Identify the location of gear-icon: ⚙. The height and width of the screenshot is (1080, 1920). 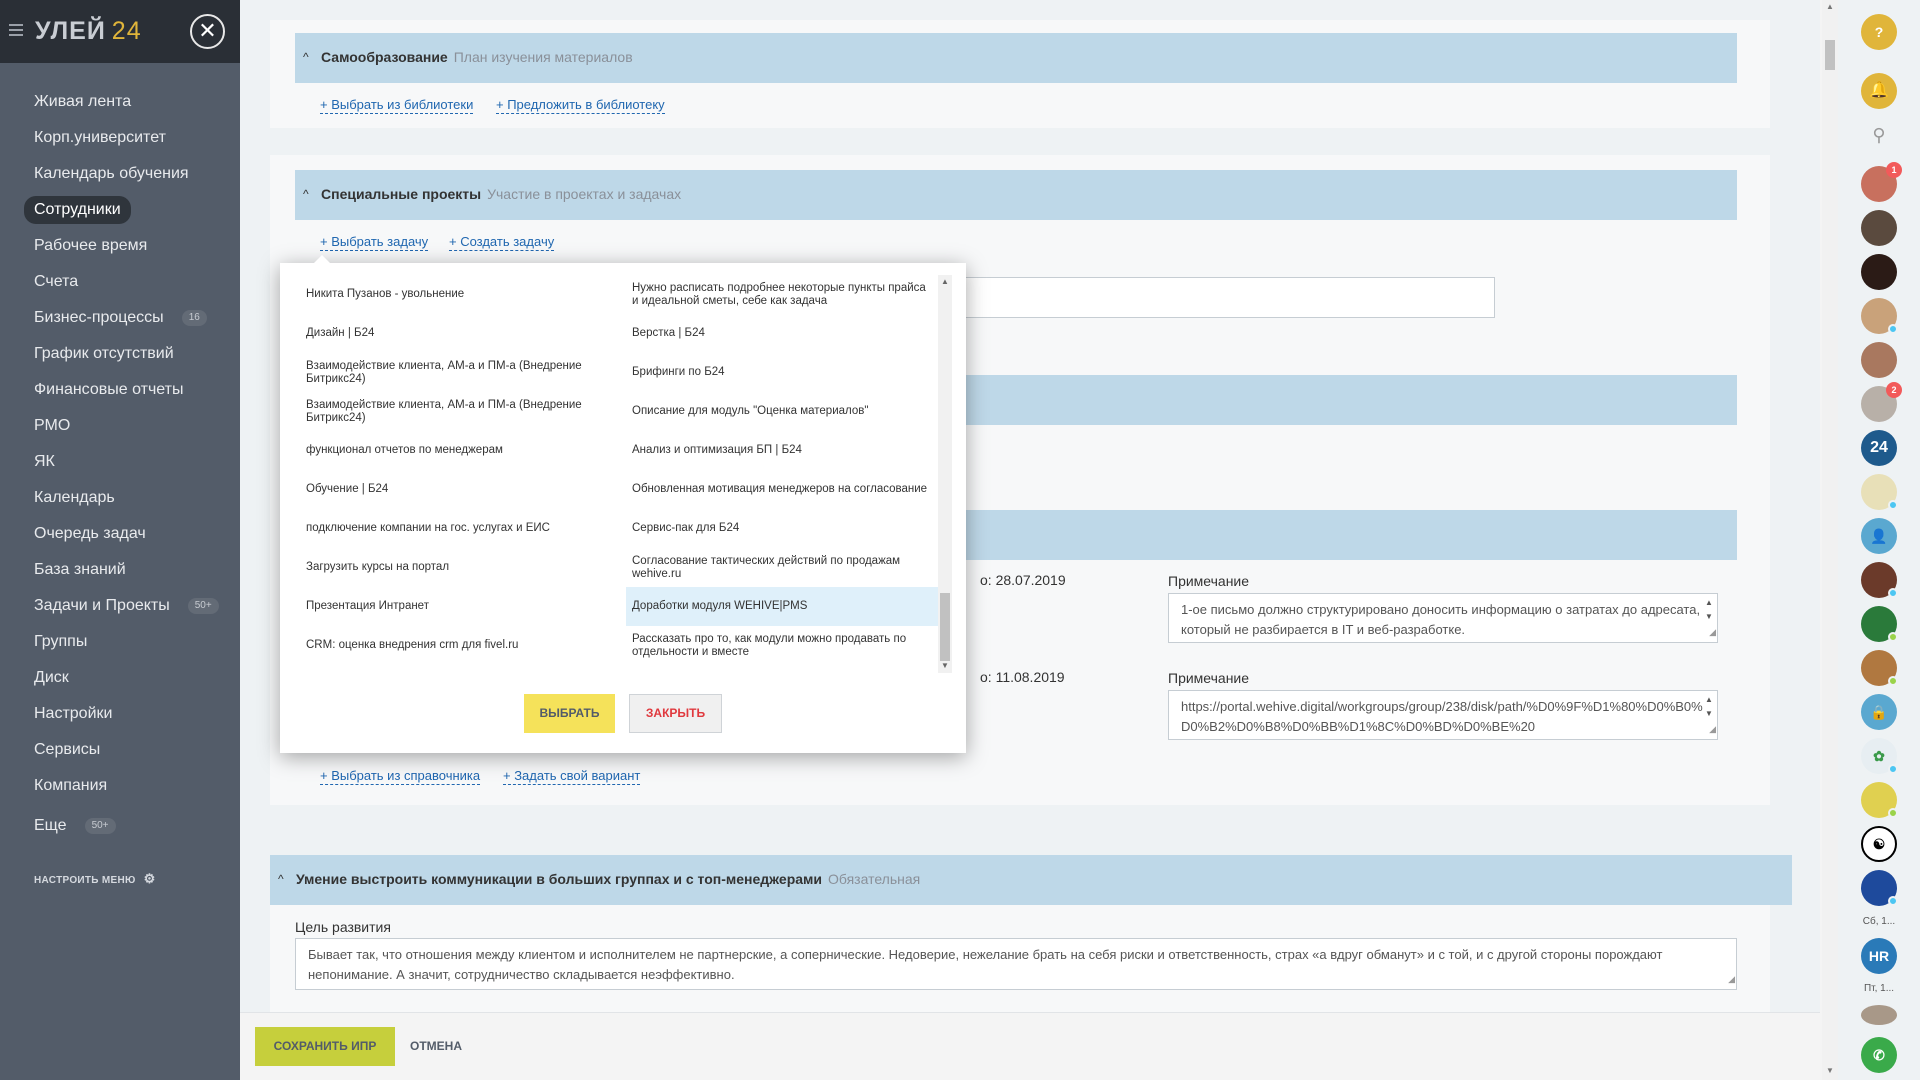
(150, 878).